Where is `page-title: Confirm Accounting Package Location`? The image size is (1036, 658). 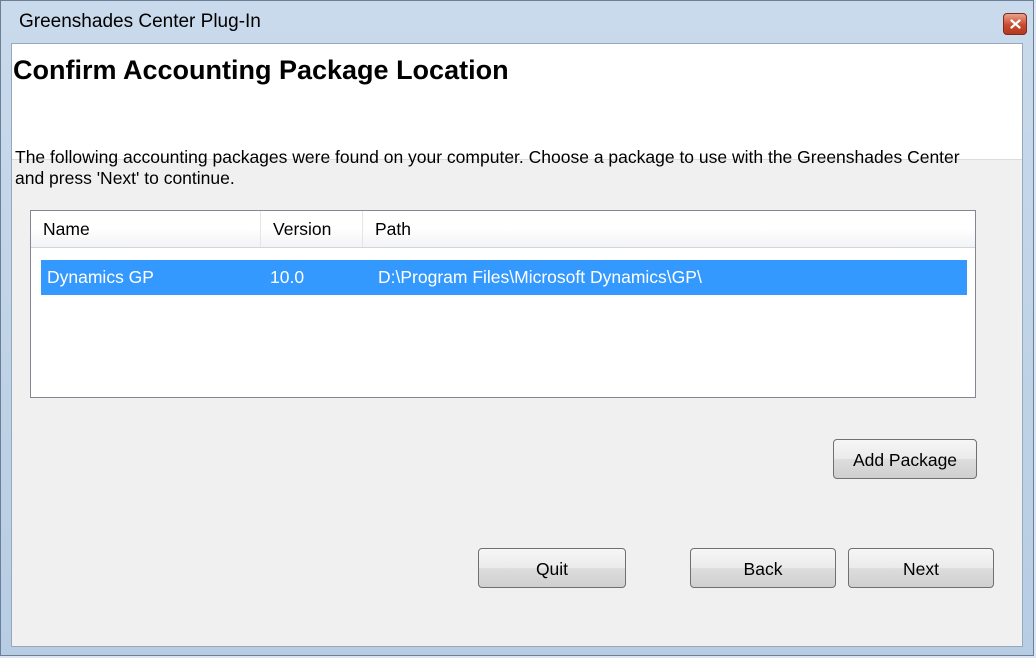 page-title: Confirm Accounting Package Location is located at coordinates (261, 70).